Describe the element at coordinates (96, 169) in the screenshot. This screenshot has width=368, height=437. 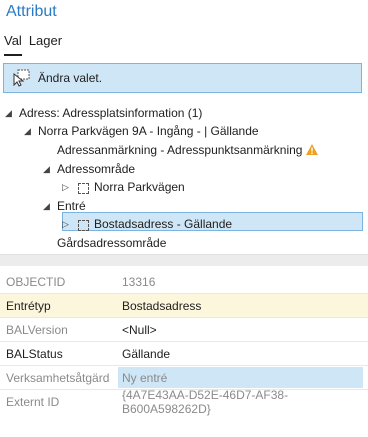
I see `tree-node-address-area: Adressområde` at that location.